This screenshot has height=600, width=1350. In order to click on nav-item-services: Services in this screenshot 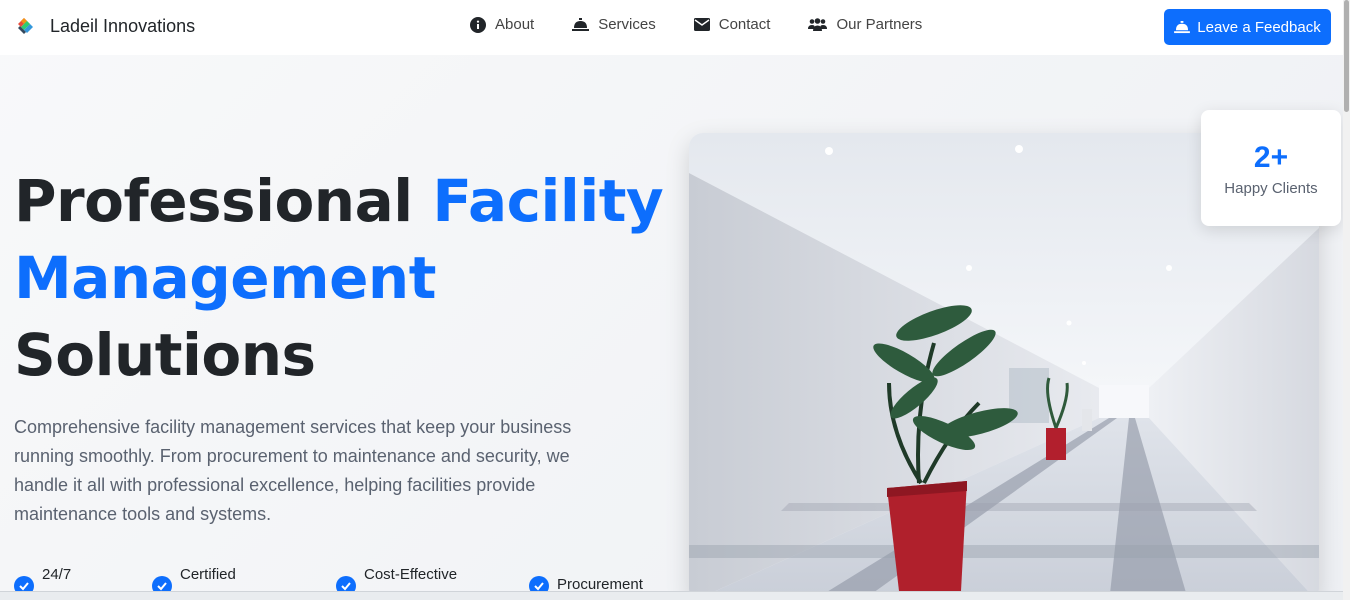, I will do `click(614, 24)`.